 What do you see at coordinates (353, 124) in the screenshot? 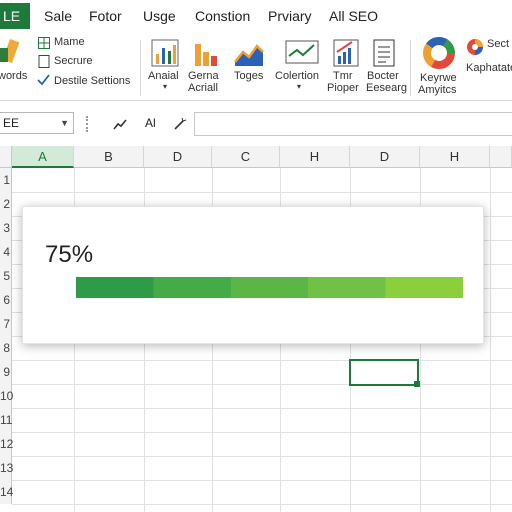
I see `formula-input` at bounding box center [353, 124].